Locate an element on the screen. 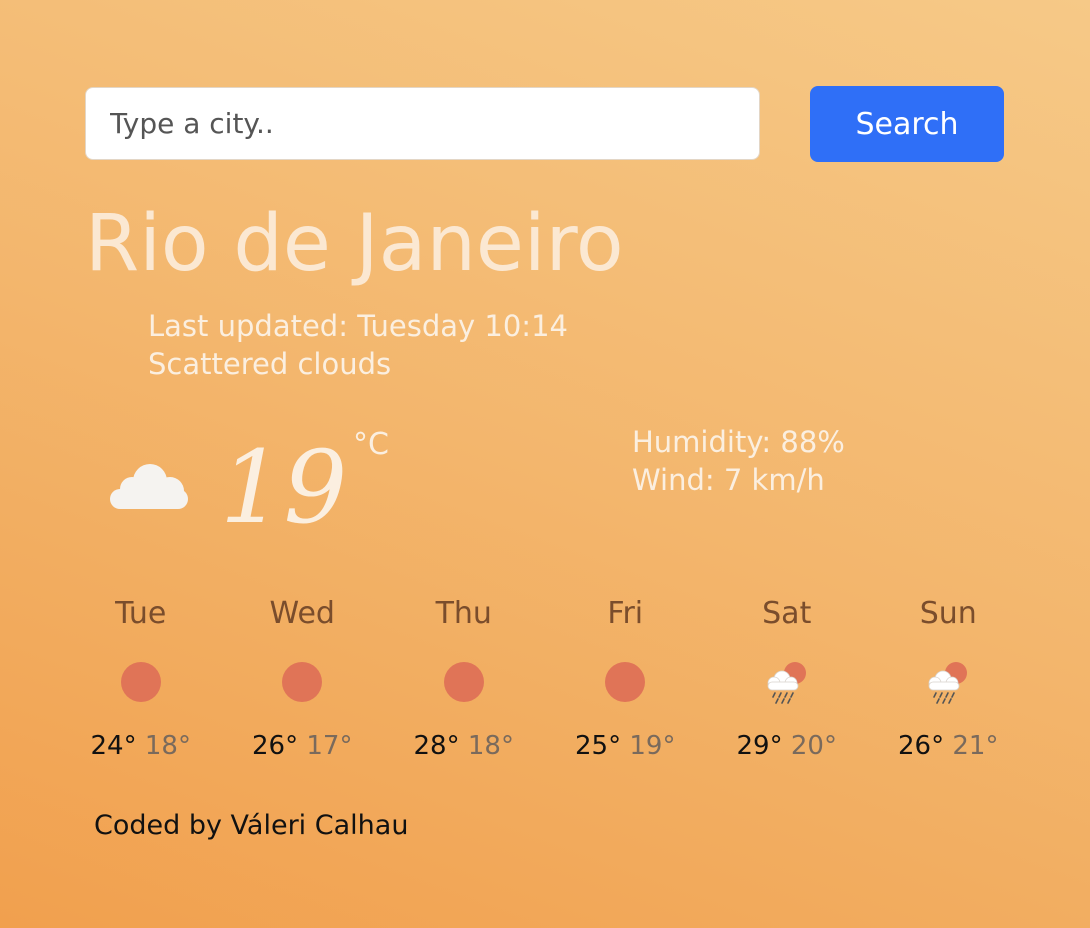 This screenshot has width=1090, height=928. forecast-day-name: Sat is located at coordinates (787, 613).